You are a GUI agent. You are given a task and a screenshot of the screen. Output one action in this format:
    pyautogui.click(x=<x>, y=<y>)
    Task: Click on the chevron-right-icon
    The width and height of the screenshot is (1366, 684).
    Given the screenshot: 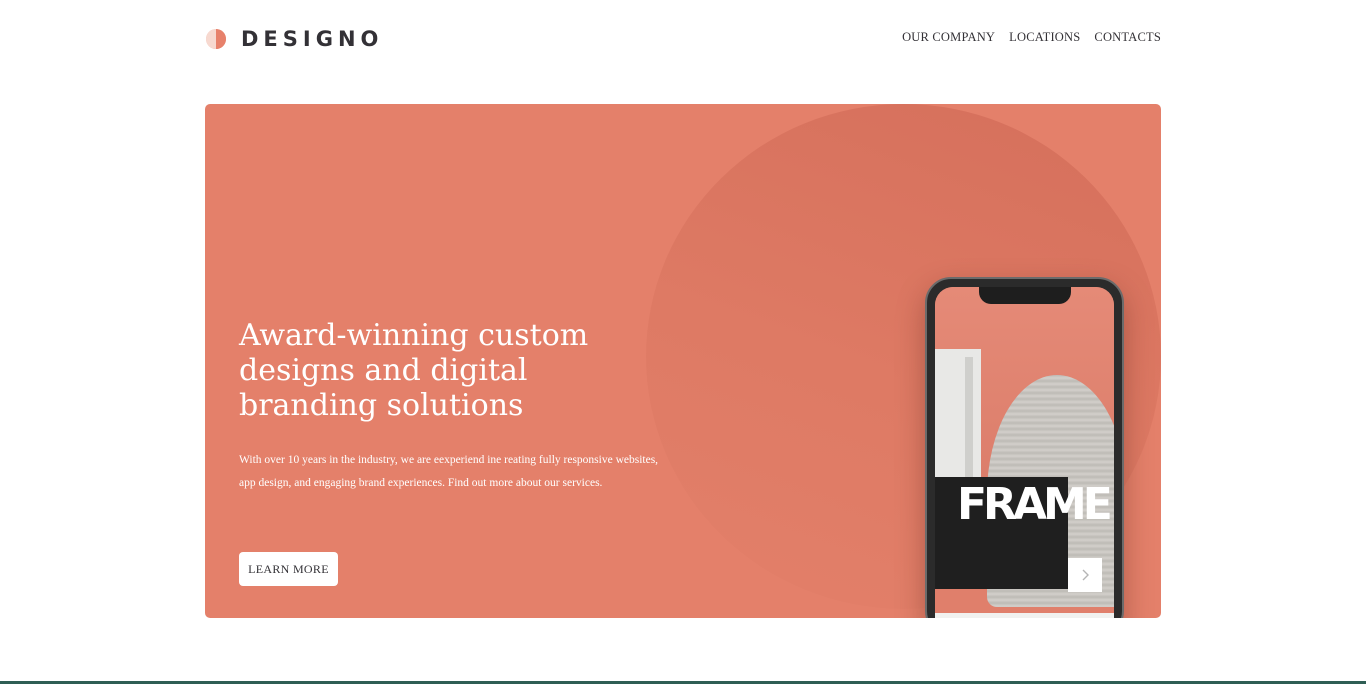 What is the action you would take?
    pyautogui.click(x=1085, y=575)
    